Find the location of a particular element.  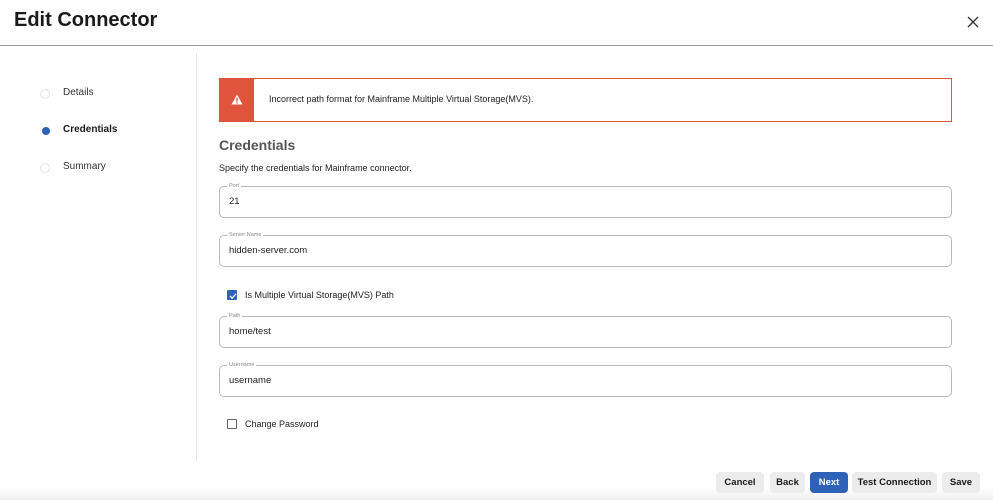

path-label: Path is located at coordinates (235, 316).